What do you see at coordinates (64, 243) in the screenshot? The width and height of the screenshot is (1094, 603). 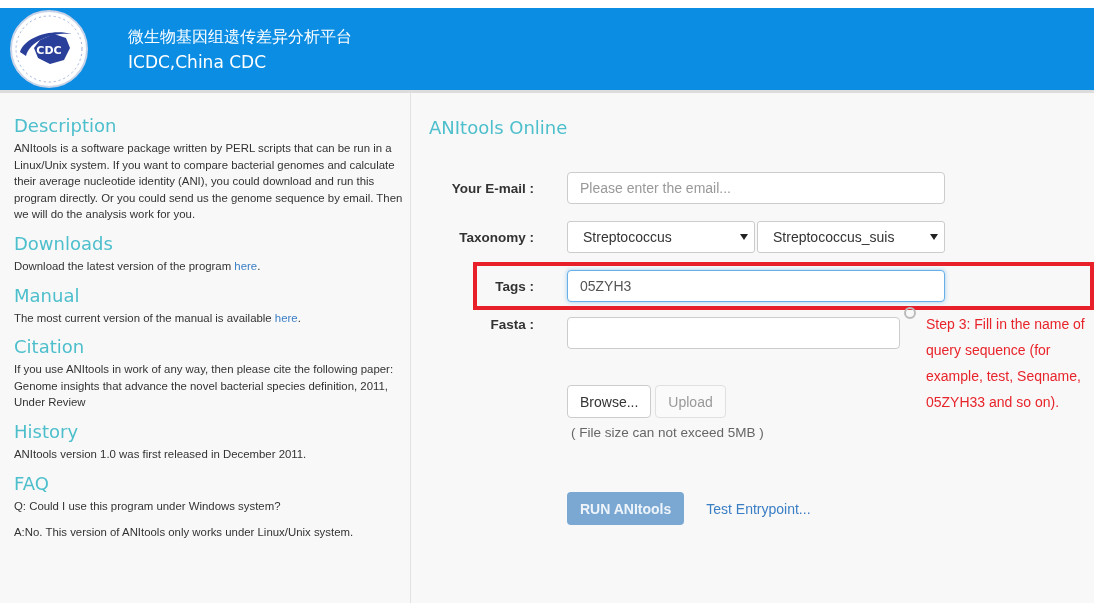 I see `section-heading: Downloads` at bounding box center [64, 243].